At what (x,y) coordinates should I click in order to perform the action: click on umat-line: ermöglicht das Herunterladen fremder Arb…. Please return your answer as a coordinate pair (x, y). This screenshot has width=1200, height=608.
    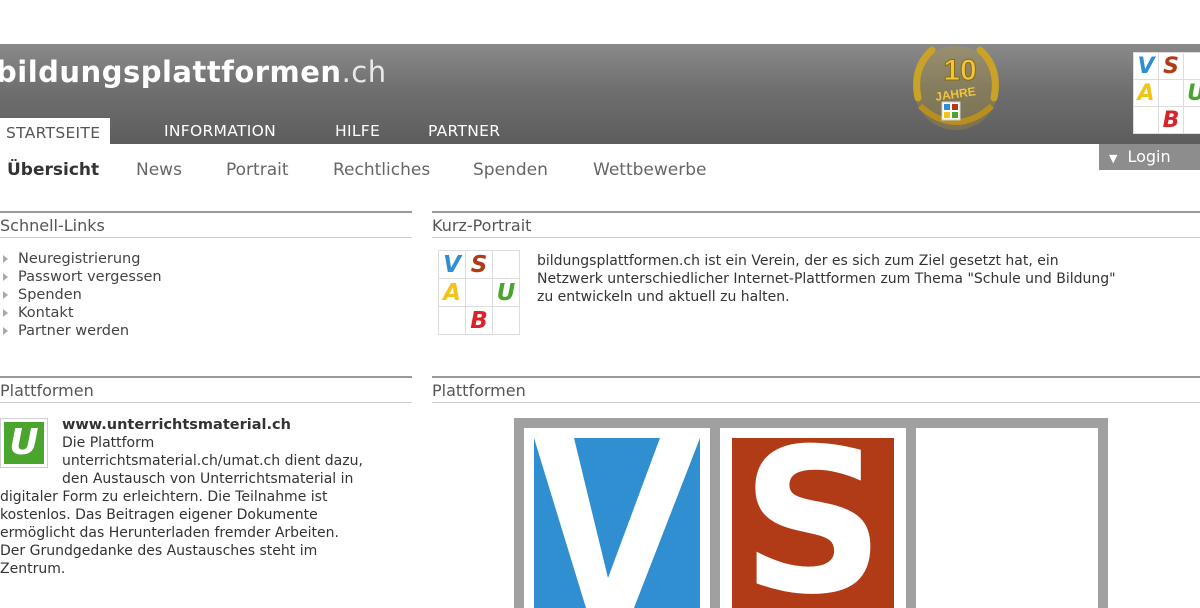
    Looking at the image, I should click on (169, 533).